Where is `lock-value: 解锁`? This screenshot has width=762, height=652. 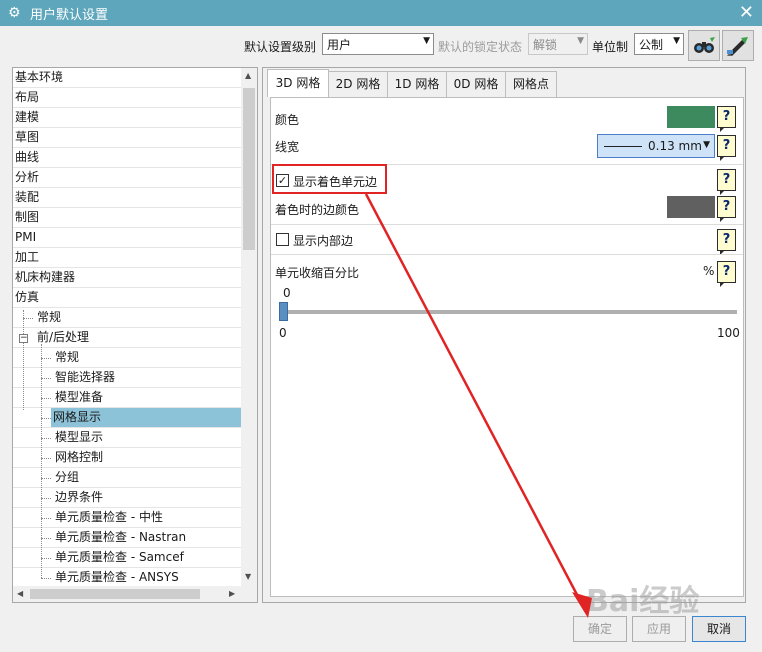 lock-value: 解锁 is located at coordinates (545, 45).